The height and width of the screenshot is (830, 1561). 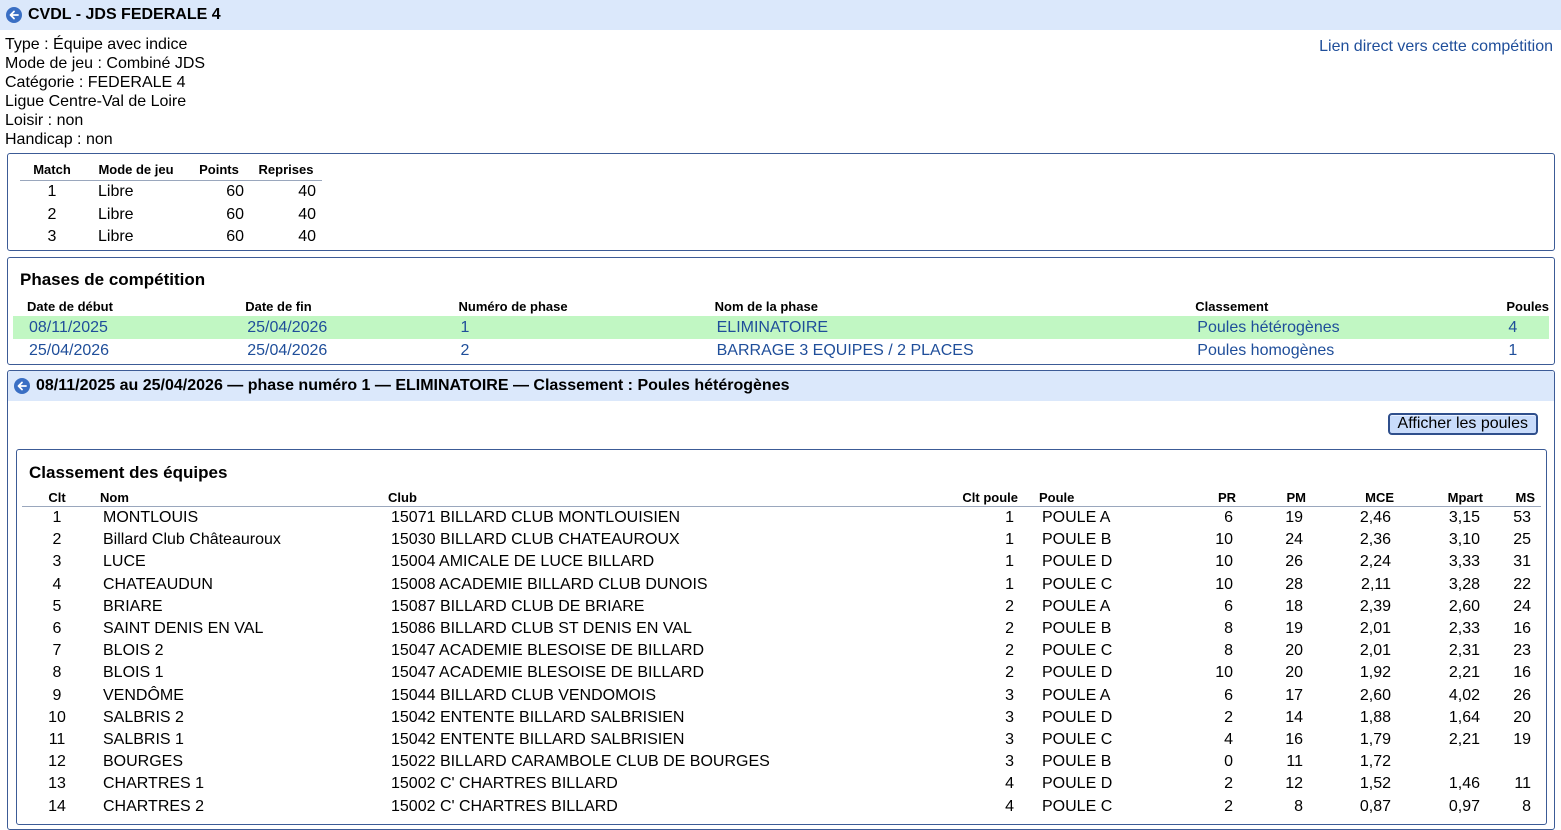 What do you see at coordinates (549, 584) in the screenshot?
I see `ranking-club: 15008 ACADEMIE BILLARD CLUB DUNOIS` at bounding box center [549, 584].